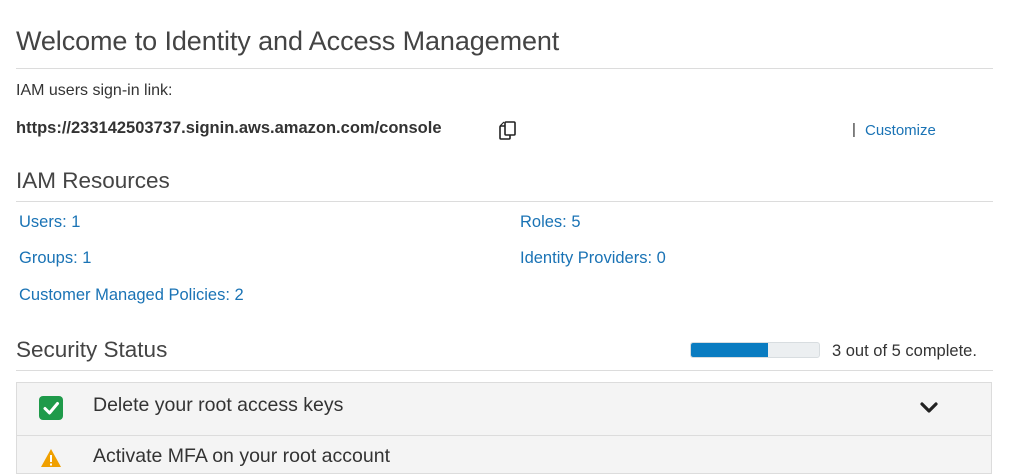  Describe the element at coordinates (49, 222) in the screenshot. I see `users-link: Users: 1` at that location.